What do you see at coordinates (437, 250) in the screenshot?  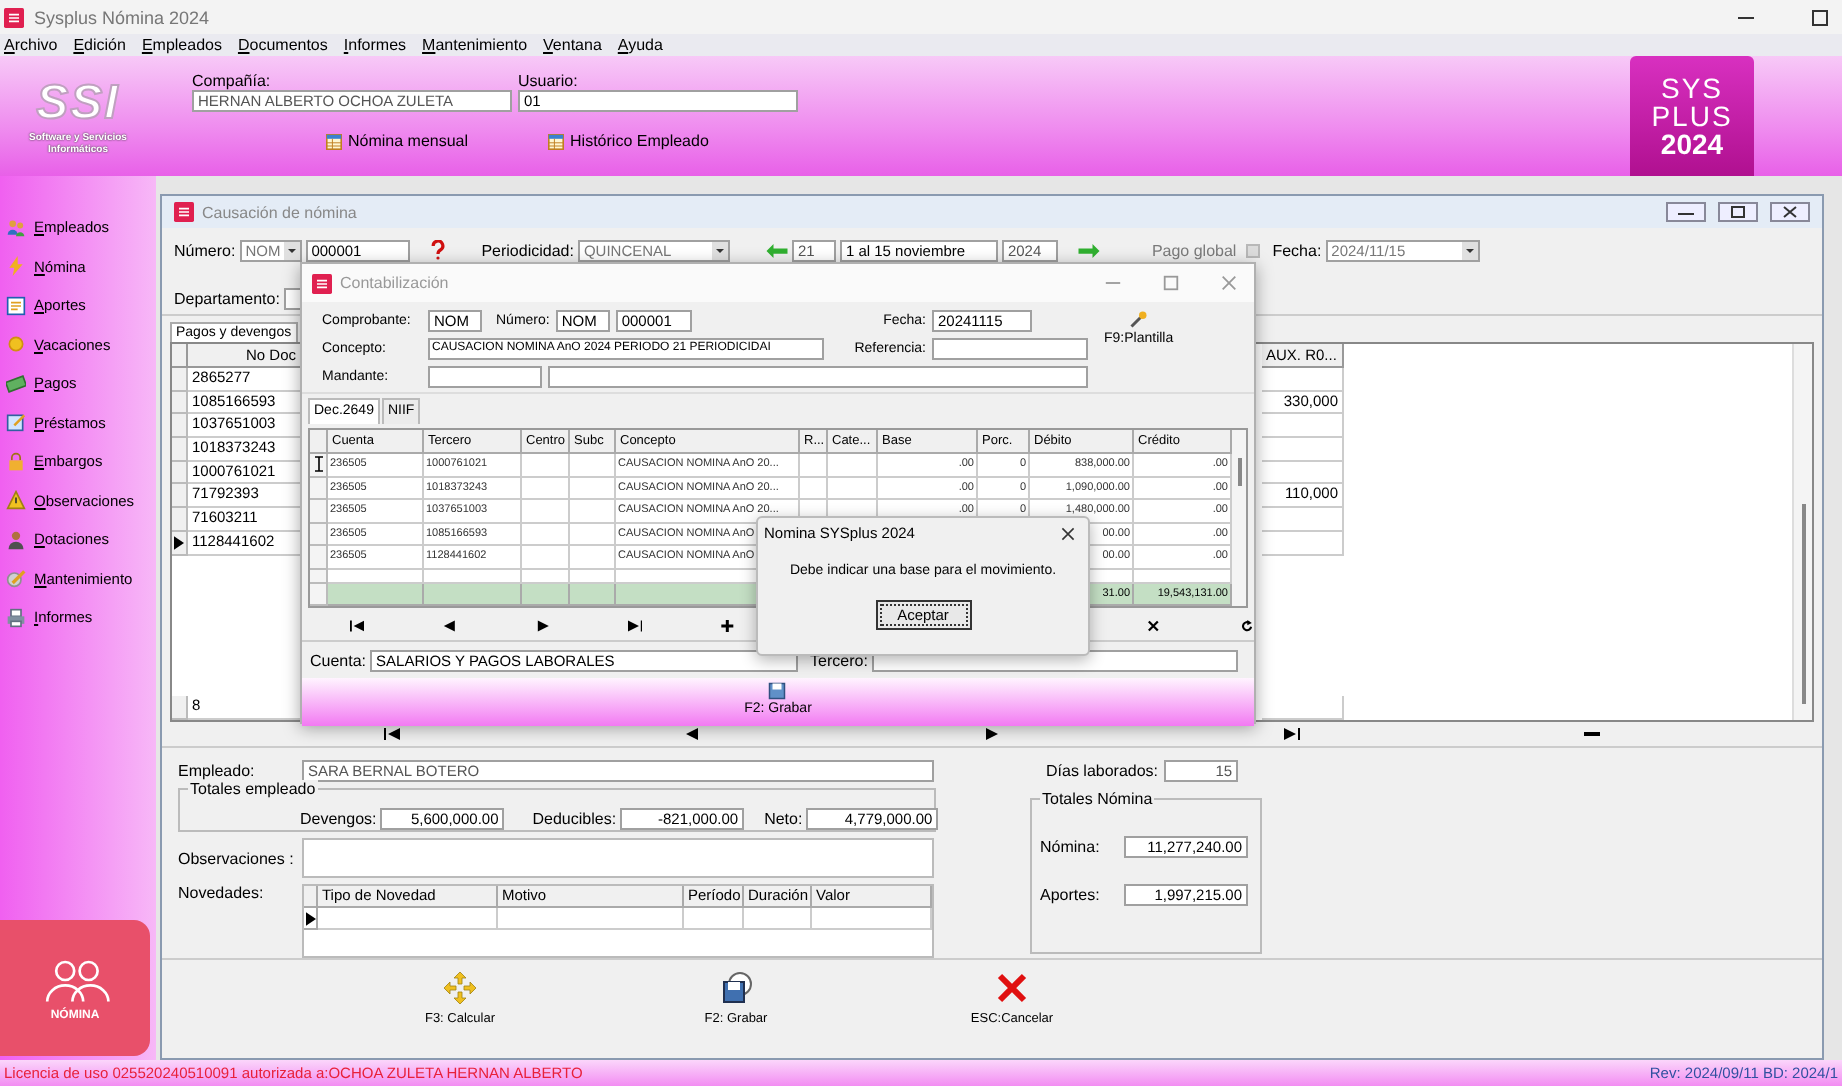 I see `help-icon` at bounding box center [437, 250].